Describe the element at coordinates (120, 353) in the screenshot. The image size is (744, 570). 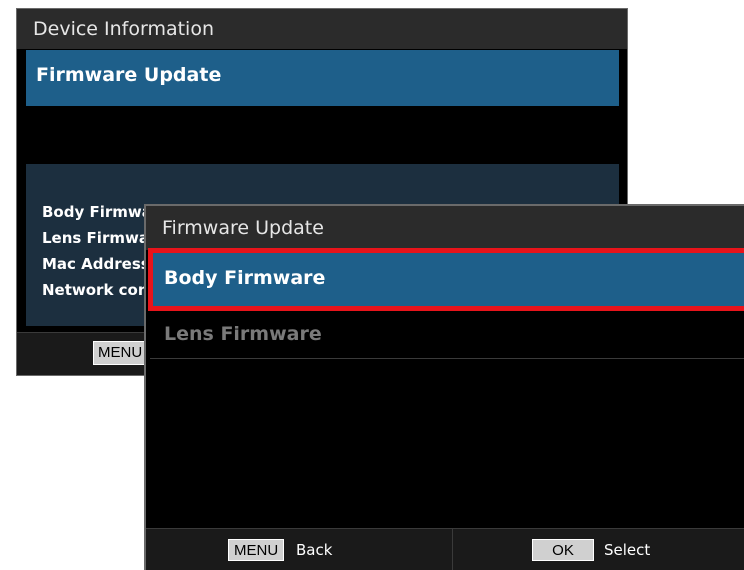
I see `menu-key-button: MENU` at that location.